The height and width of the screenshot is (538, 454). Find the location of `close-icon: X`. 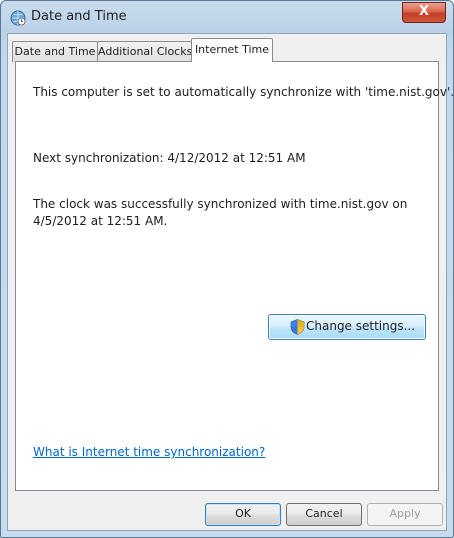

close-icon: X is located at coordinates (424, 11).